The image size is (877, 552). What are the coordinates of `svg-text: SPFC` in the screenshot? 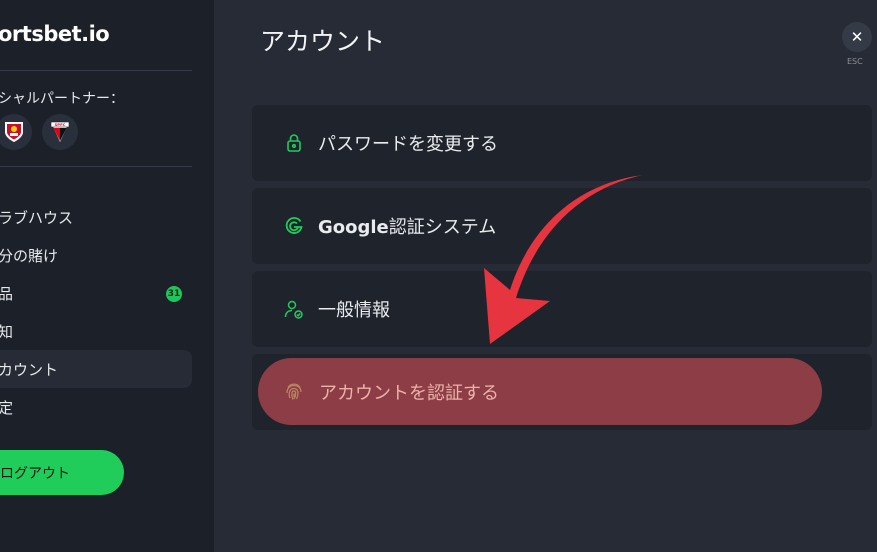 It's located at (60, 124).